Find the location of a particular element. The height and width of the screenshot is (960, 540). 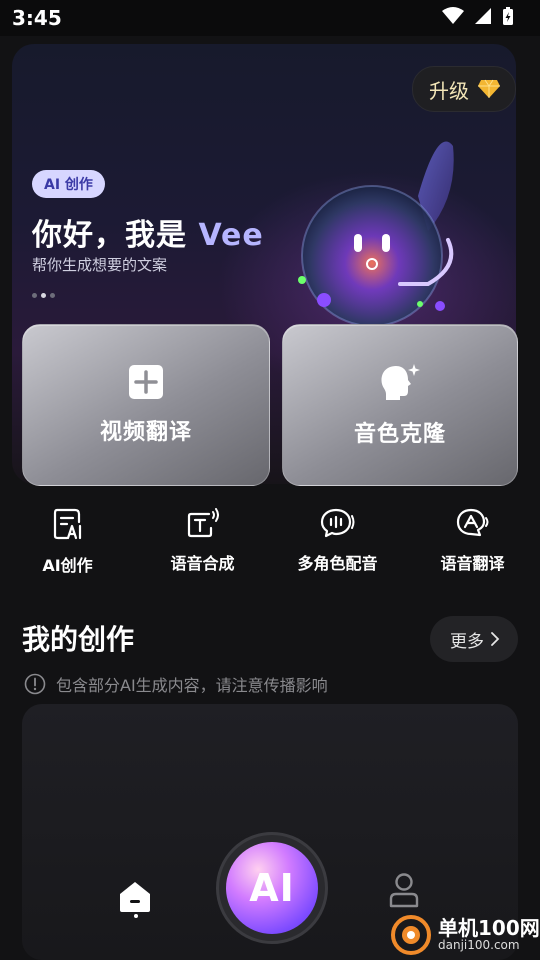

tool-label: 语音翻译 is located at coordinates (472, 563).